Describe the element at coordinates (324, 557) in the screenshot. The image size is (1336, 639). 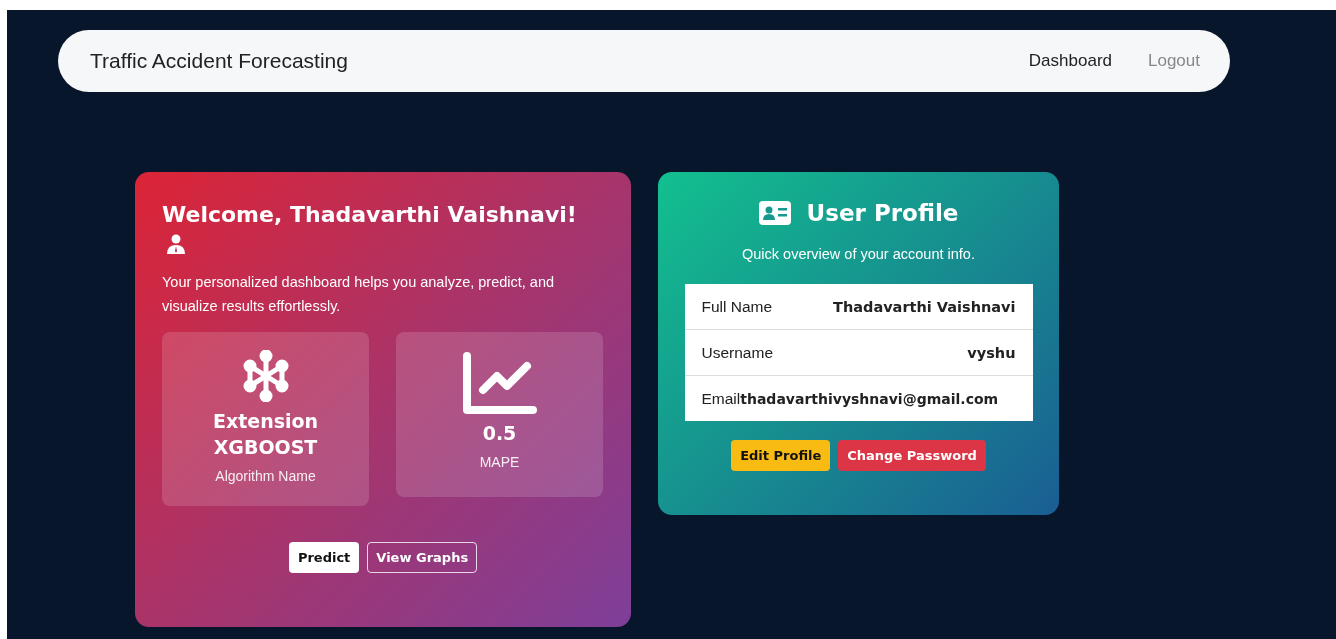
I see `predict-button: Predict` at that location.